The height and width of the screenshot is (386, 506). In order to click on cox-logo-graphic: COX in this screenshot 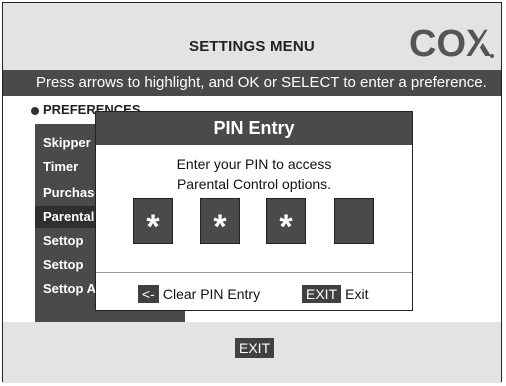, I will do `click(451, 44)`.